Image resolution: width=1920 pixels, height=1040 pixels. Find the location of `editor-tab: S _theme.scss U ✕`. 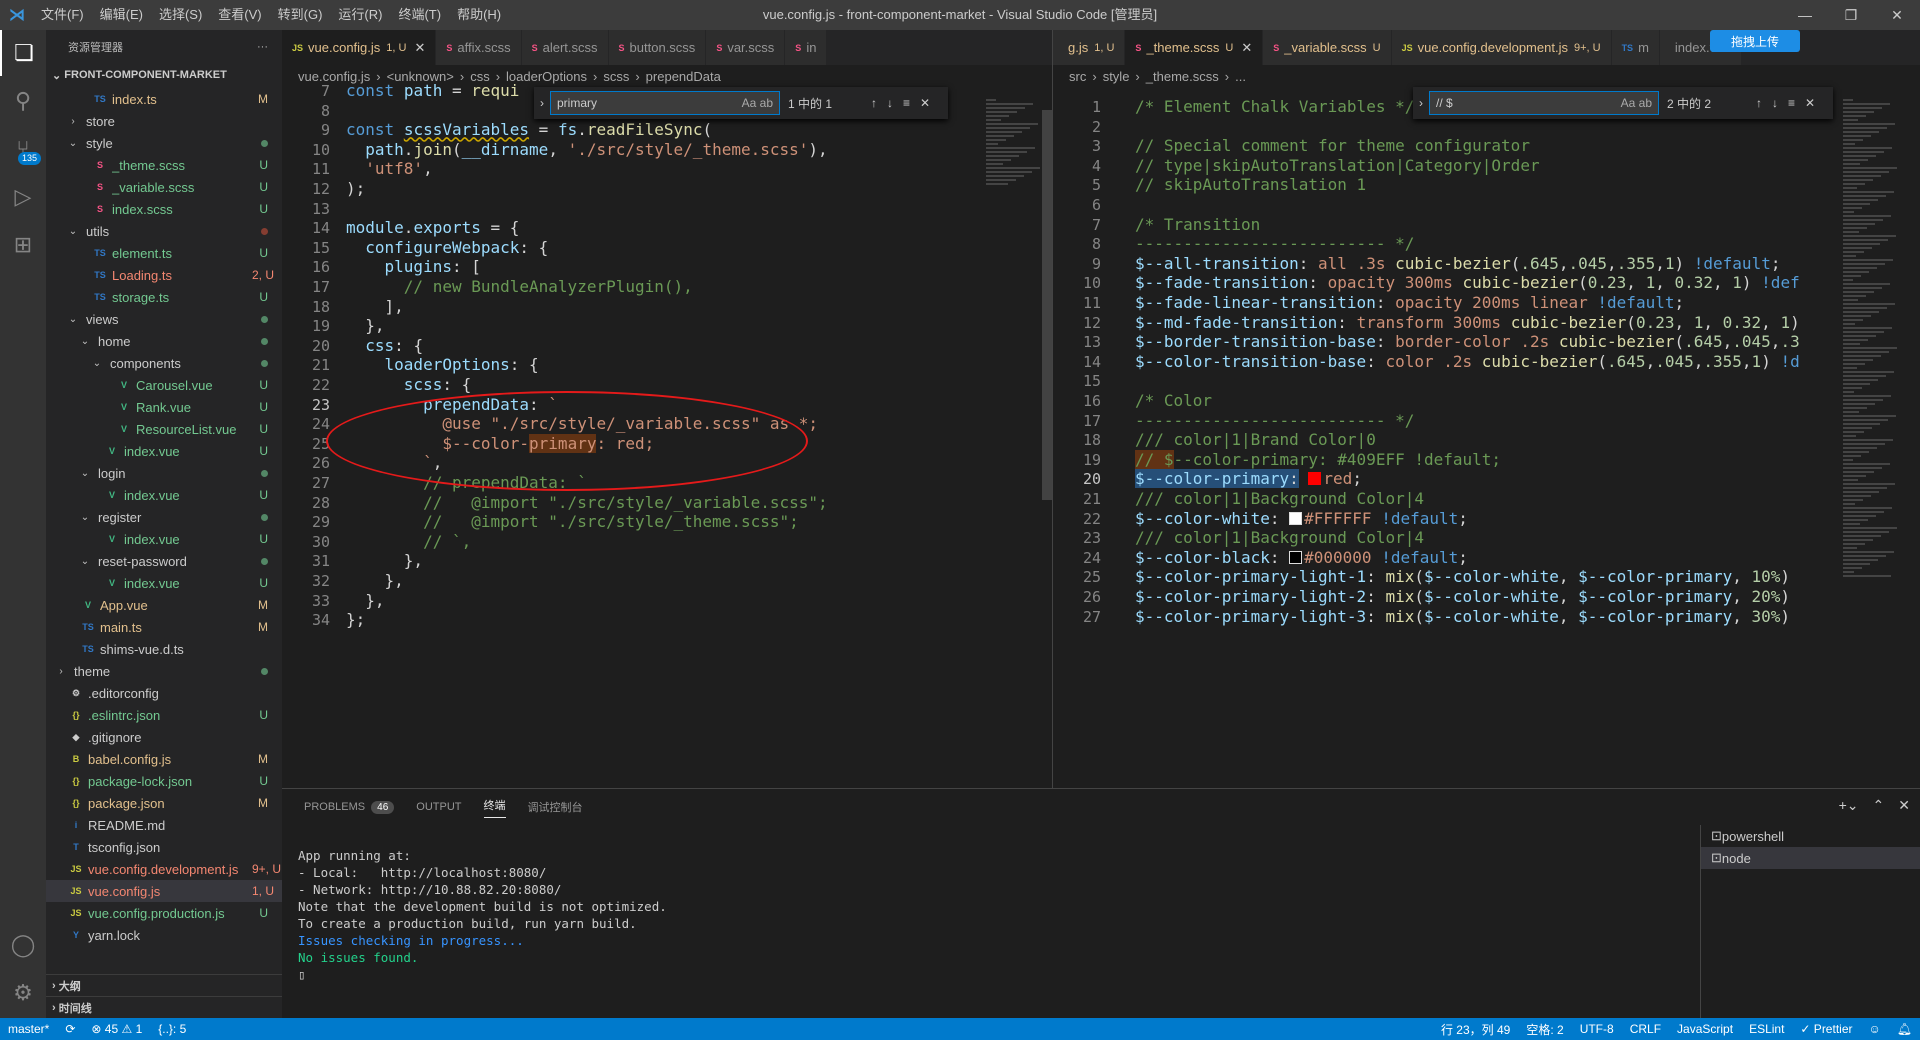

editor-tab: S _theme.scss U ✕ is located at coordinates (1194, 47).